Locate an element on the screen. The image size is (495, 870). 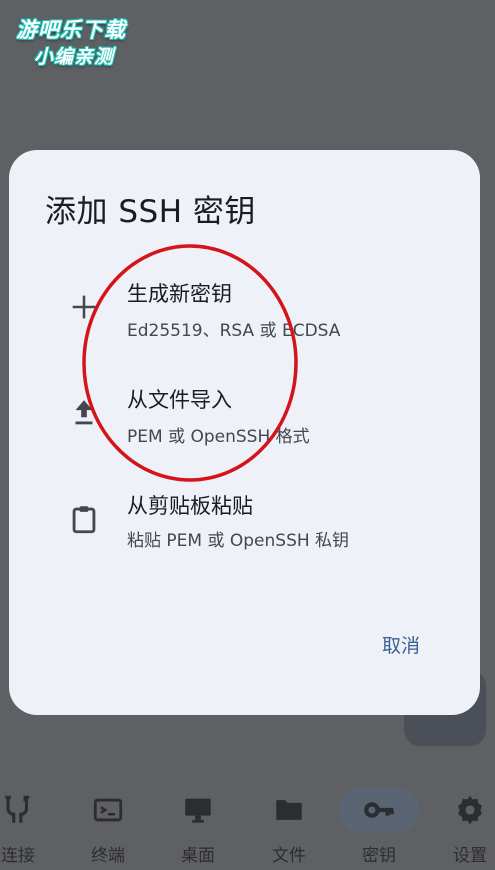
nav-item-files: 文件 is located at coordinates (289, 822).